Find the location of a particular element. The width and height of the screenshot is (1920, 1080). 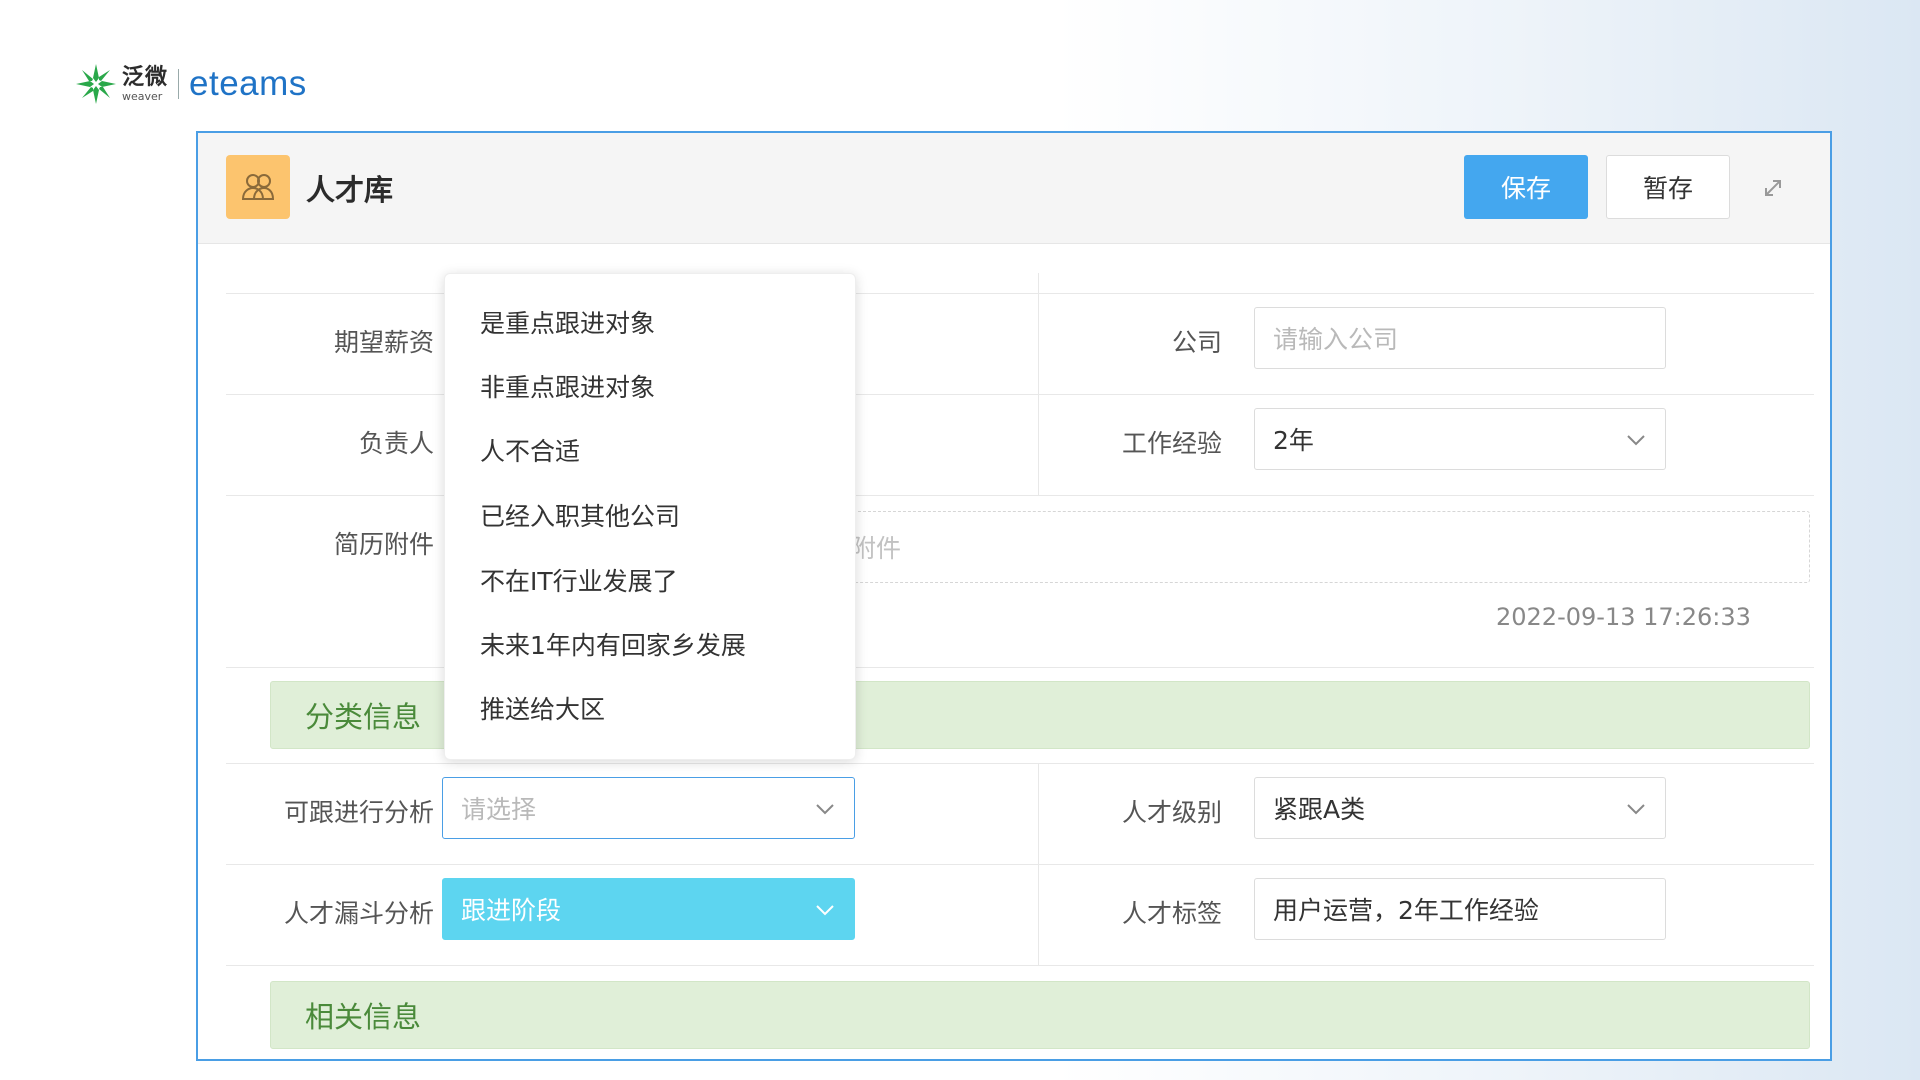

page-title: 人才库 is located at coordinates (350, 190).